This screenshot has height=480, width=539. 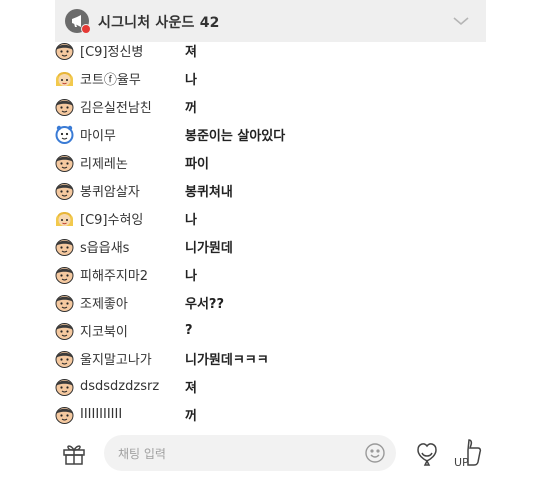 What do you see at coordinates (270, 412) in the screenshot?
I see `chat-message-row: IIIIIIIIIII 꺼` at bounding box center [270, 412].